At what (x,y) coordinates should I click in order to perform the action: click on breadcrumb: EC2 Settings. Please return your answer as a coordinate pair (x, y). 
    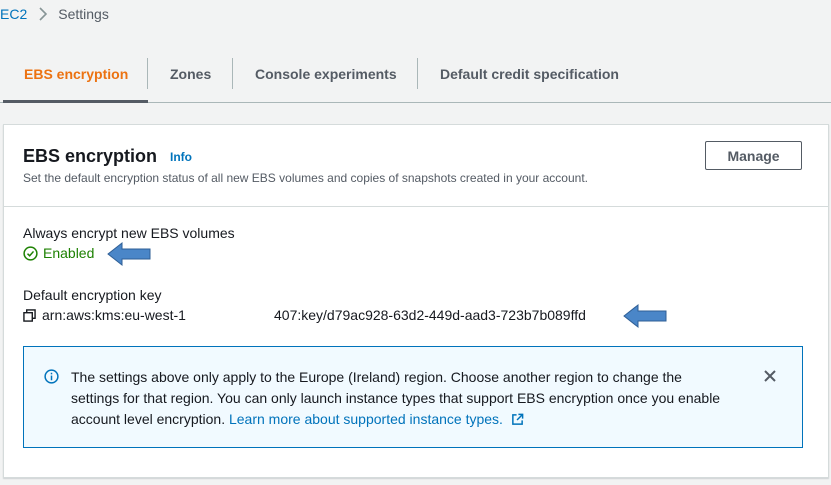
    Looking at the image, I should click on (54, 14).